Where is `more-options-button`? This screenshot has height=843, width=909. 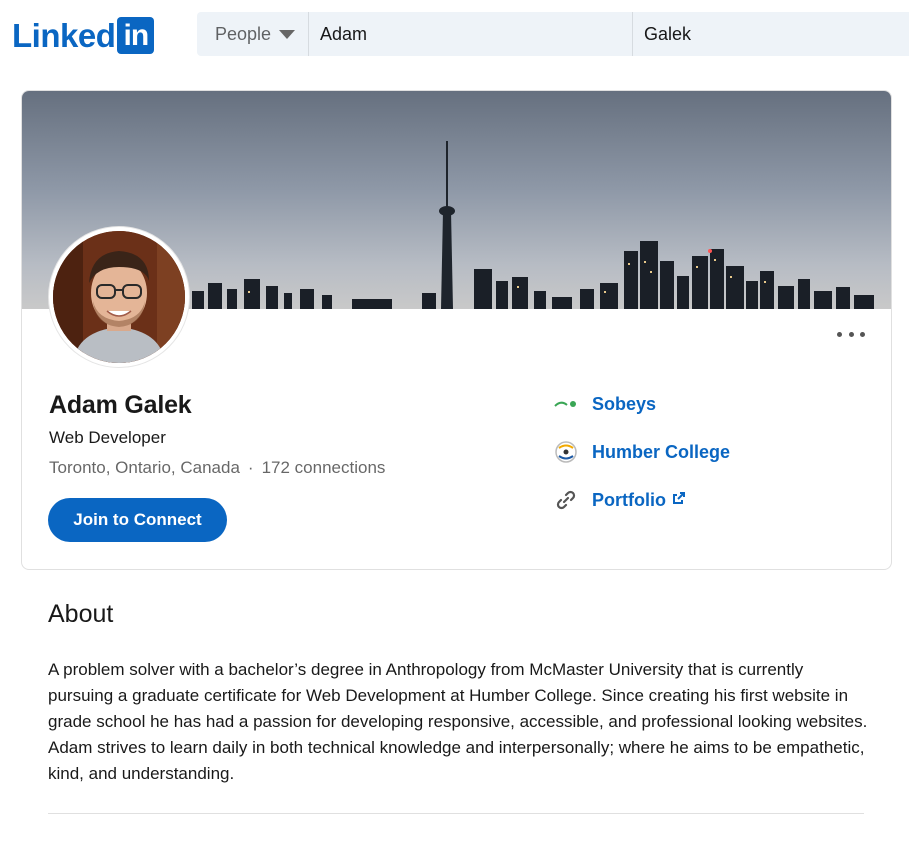 more-options-button is located at coordinates (851, 334).